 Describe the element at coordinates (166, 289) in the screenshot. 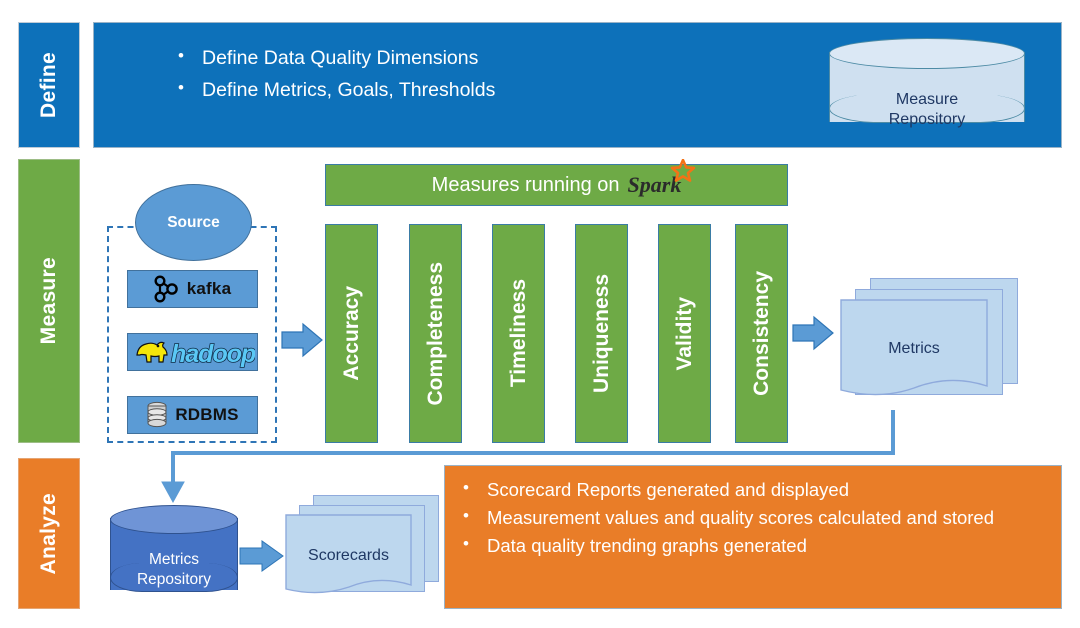

I see `kafka-logo-icon` at that location.